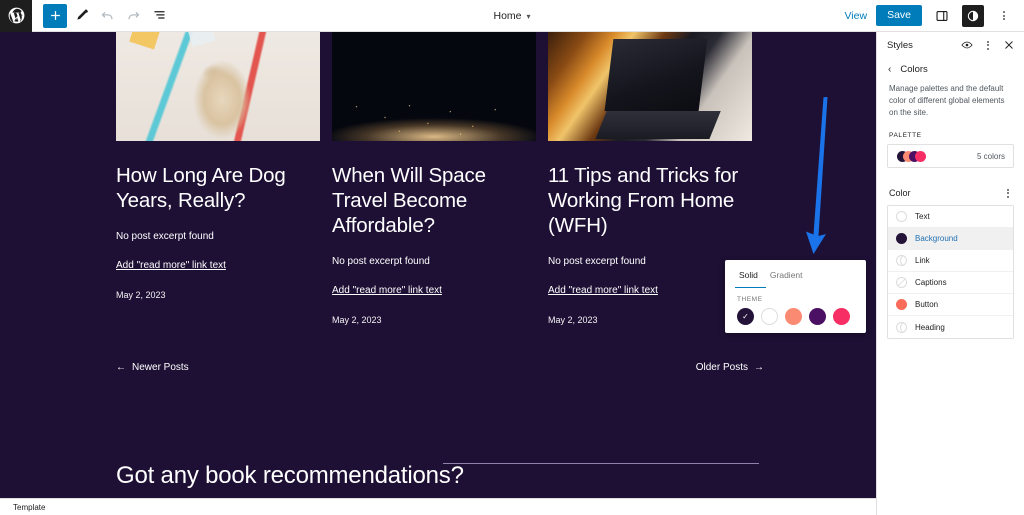 This screenshot has width=1024, height=515. I want to click on settings-panel-icon, so click(942, 16).